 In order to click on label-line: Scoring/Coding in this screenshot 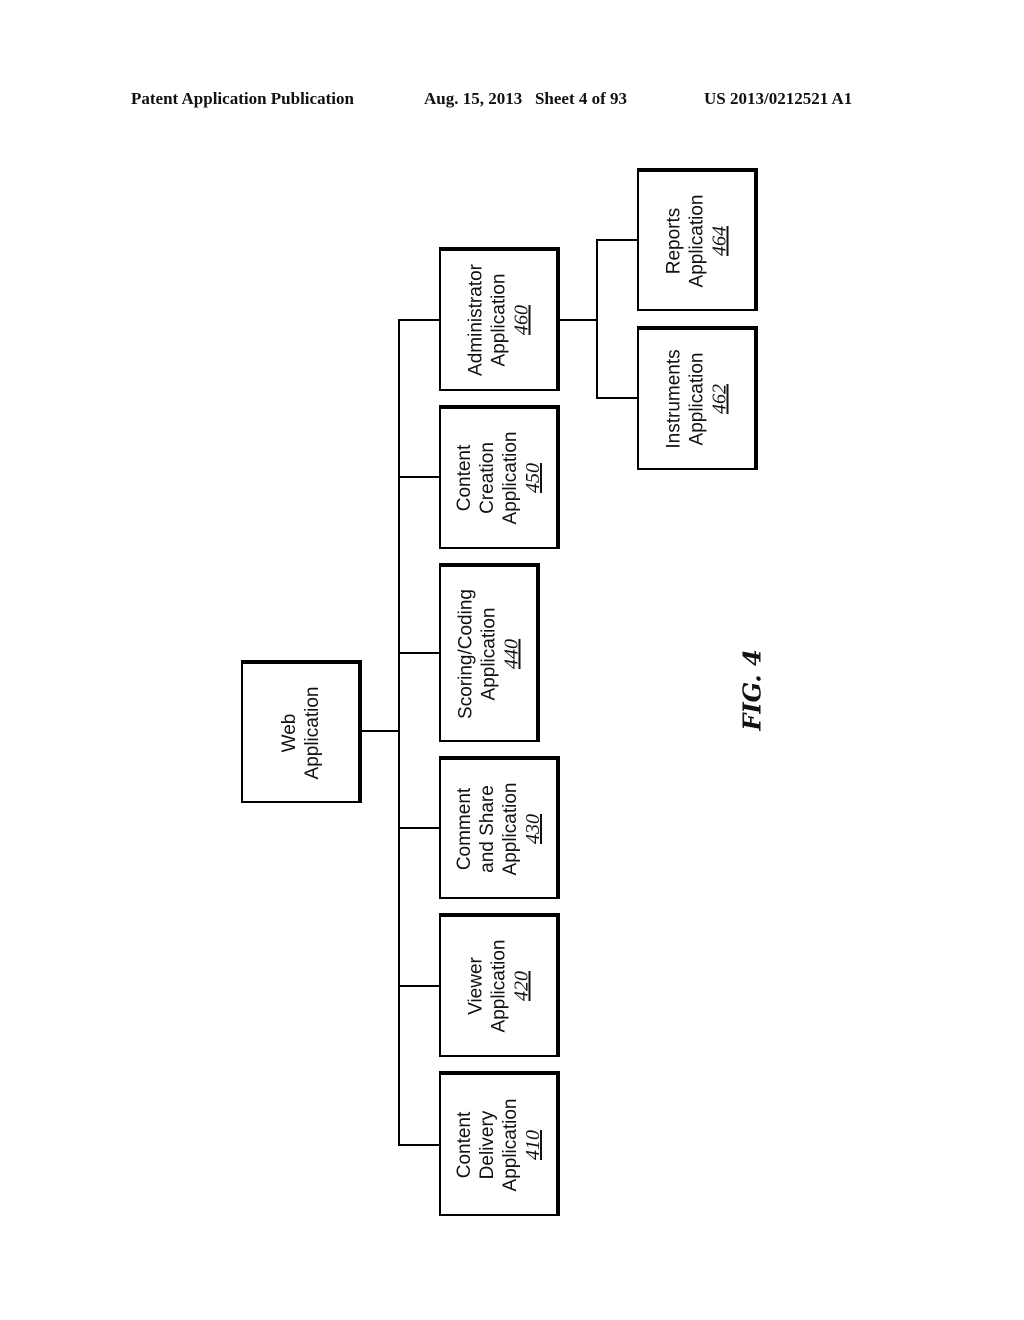, I will do `click(465, 653)`.